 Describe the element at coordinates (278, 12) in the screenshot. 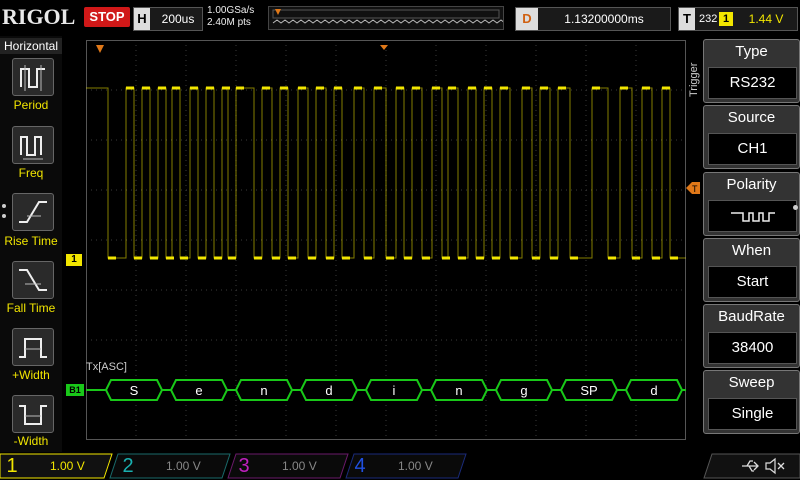

I see `trigger-position-marker-icon` at that location.